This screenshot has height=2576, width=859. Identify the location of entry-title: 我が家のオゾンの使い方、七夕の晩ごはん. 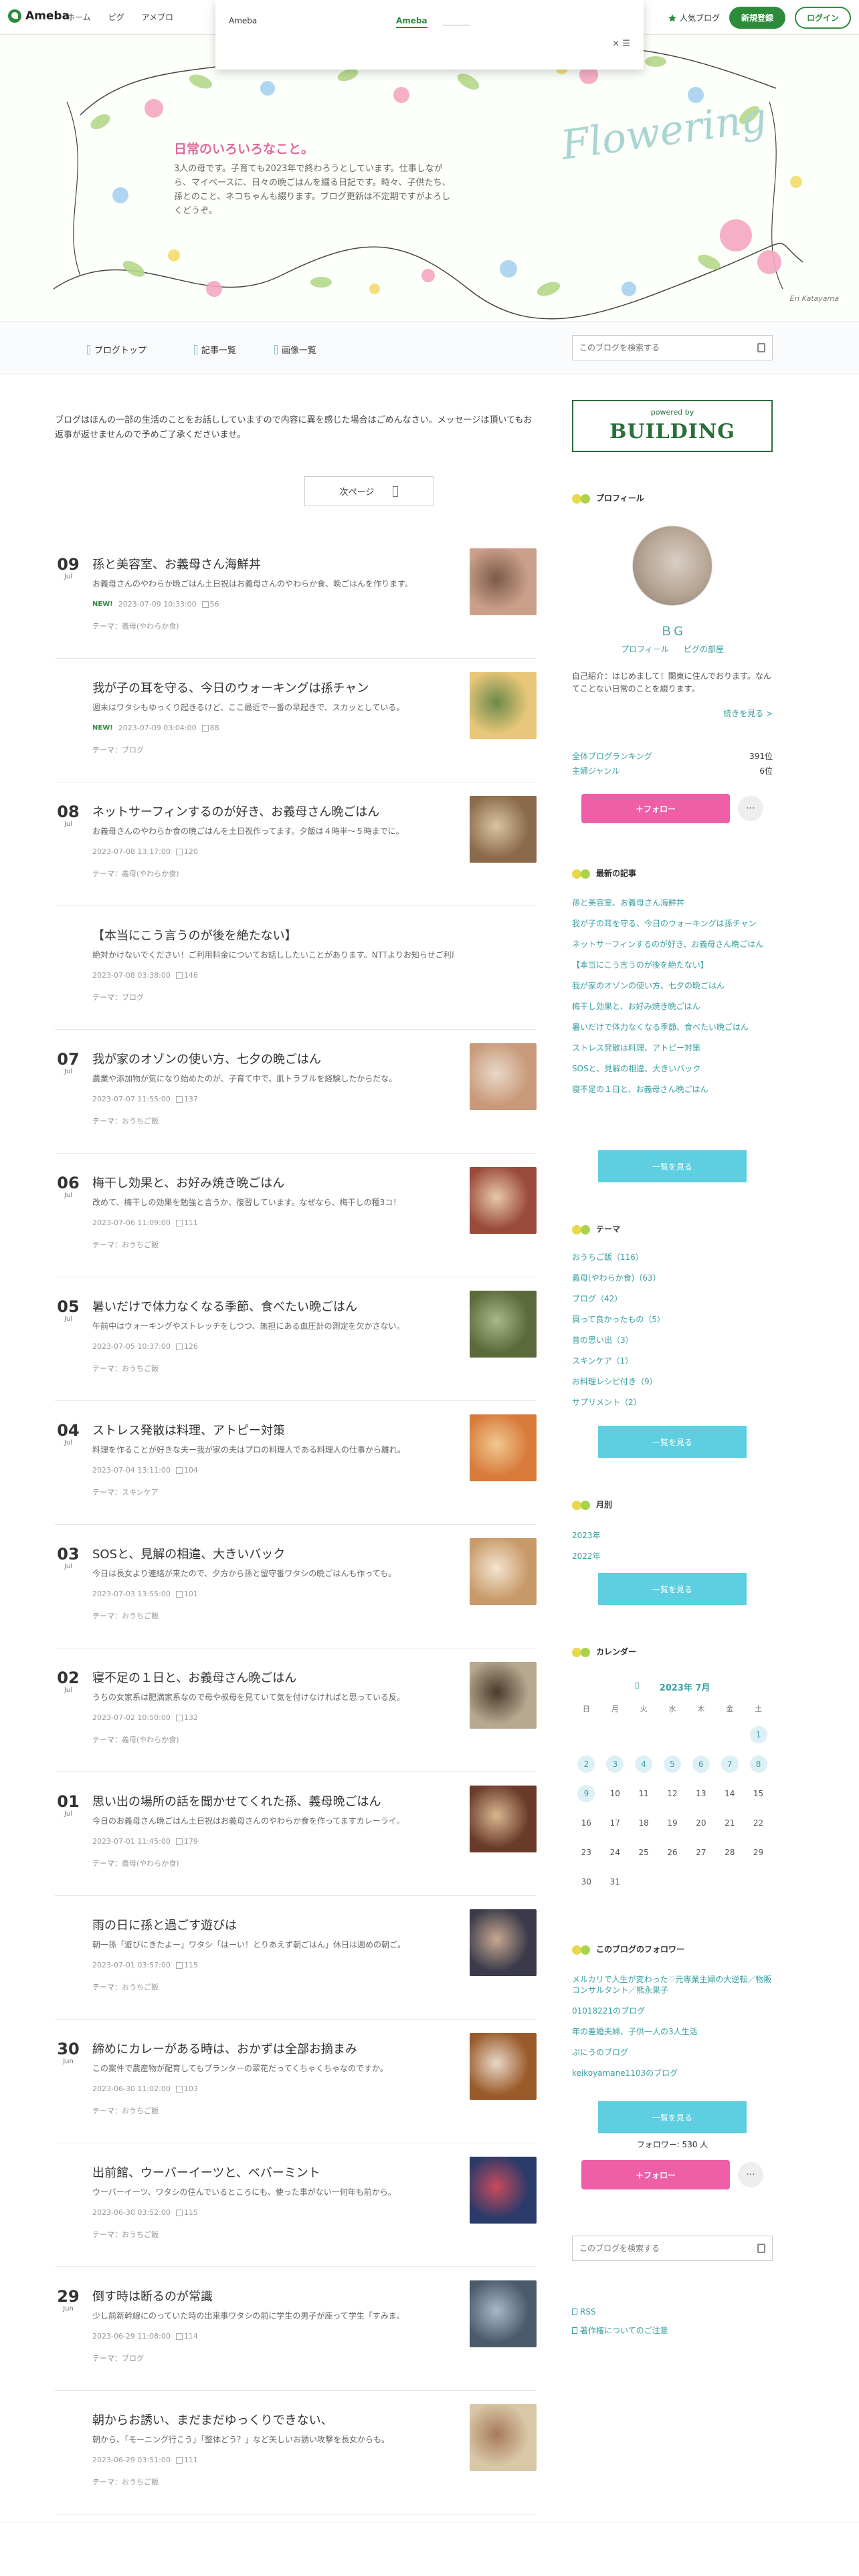
(273, 1058).